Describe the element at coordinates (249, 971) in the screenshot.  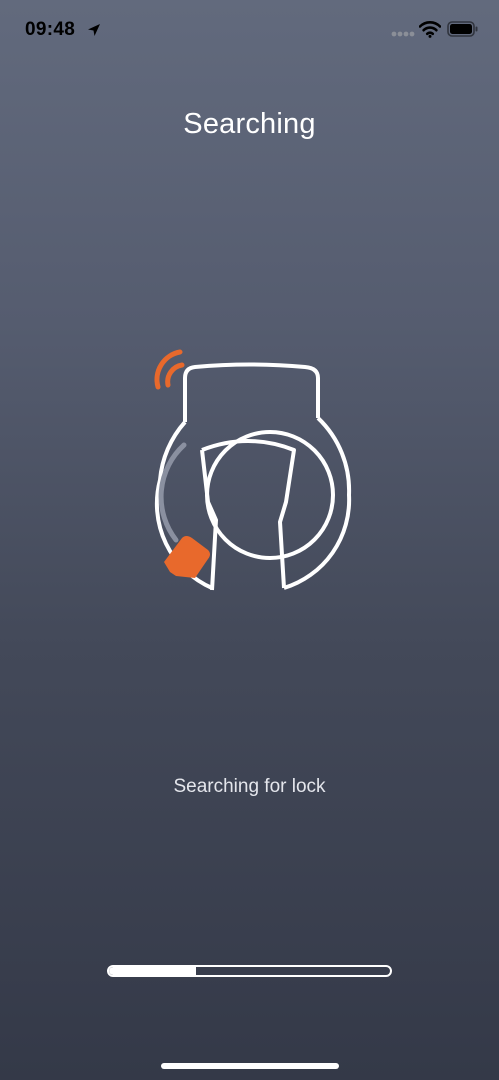
I see `progress-bar` at that location.